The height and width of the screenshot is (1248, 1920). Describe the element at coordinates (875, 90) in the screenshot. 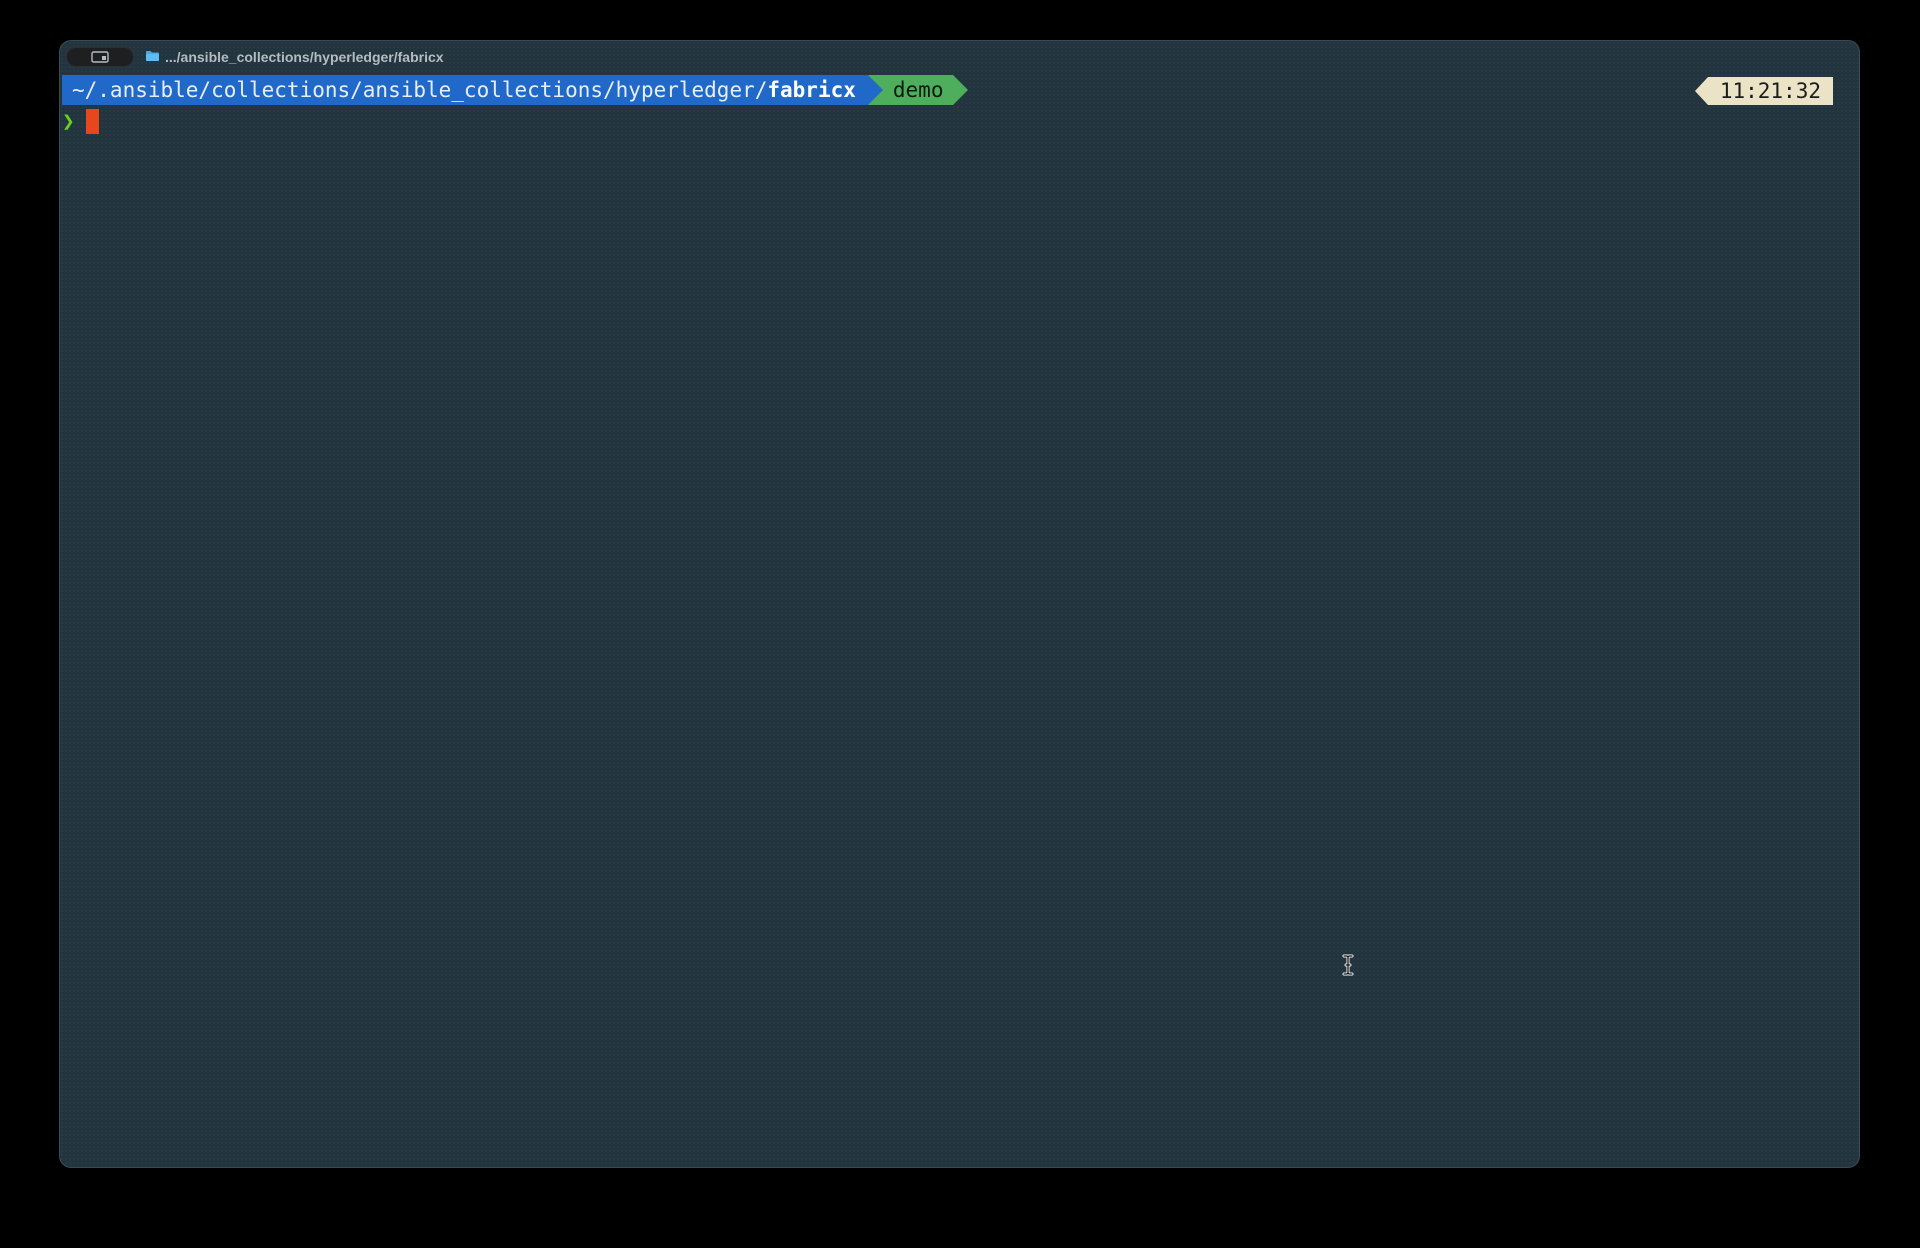

I see `powerline-separator` at that location.